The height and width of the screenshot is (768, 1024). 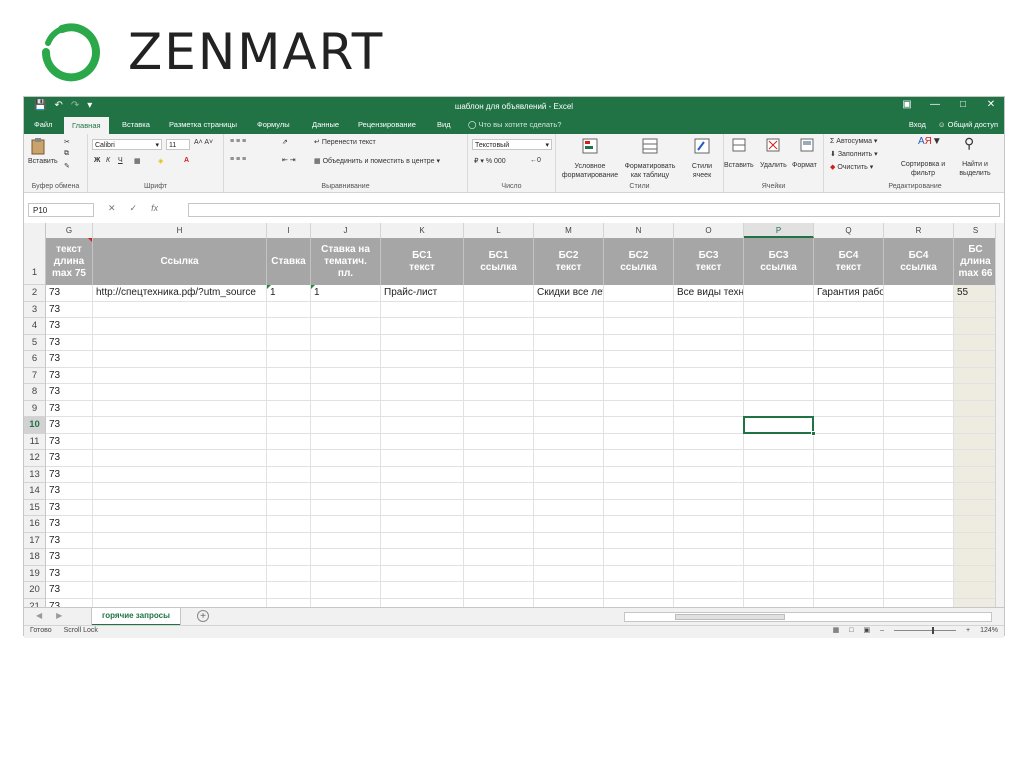 What do you see at coordinates (702, 146) in the screenshot?
I see `cell-styles-icon` at bounding box center [702, 146].